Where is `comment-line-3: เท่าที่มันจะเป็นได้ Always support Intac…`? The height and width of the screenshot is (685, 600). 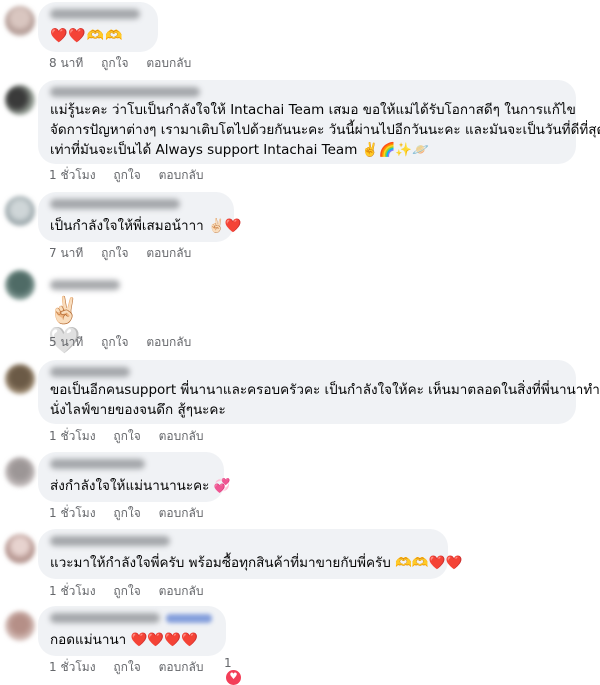 comment-line-3: เท่าที่มันจะเป็นได้ Always support Intac… is located at coordinates (239, 150).